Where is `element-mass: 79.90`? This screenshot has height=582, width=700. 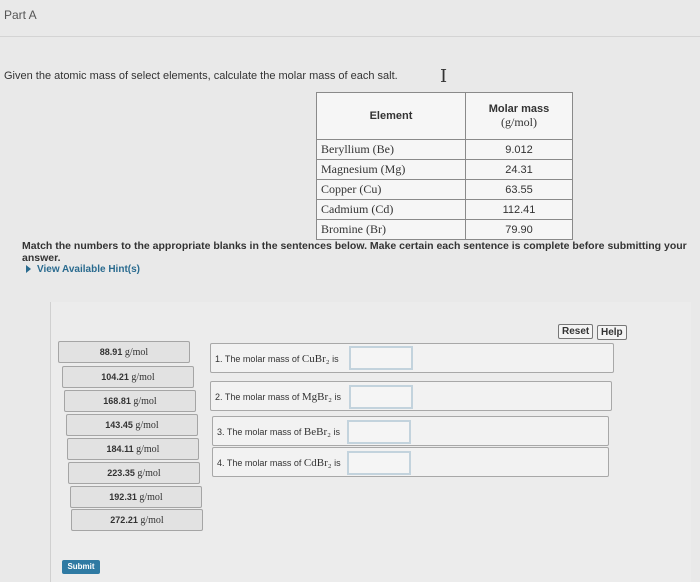
element-mass: 79.90 is located at coordinates (519, 229).